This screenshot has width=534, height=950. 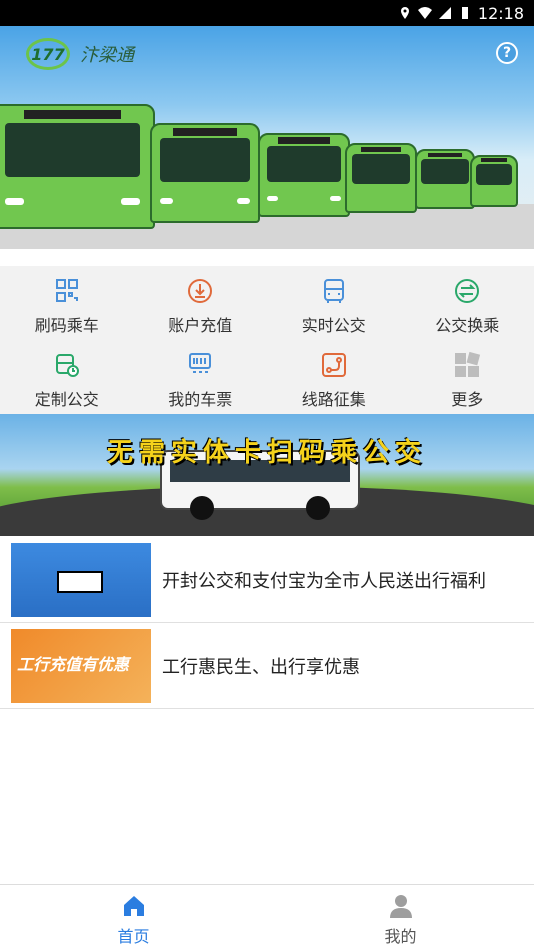 I want to click on menu-item-recharge: 账户充值, so click(x=201, y=303).